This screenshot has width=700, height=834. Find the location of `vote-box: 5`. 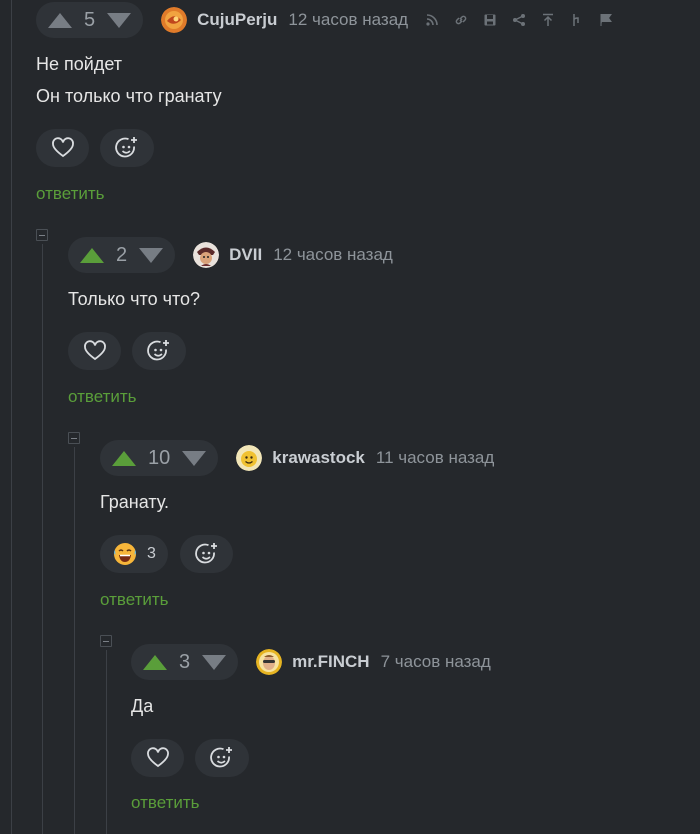

vote-box: 5 is located at coordinates (90, 20).